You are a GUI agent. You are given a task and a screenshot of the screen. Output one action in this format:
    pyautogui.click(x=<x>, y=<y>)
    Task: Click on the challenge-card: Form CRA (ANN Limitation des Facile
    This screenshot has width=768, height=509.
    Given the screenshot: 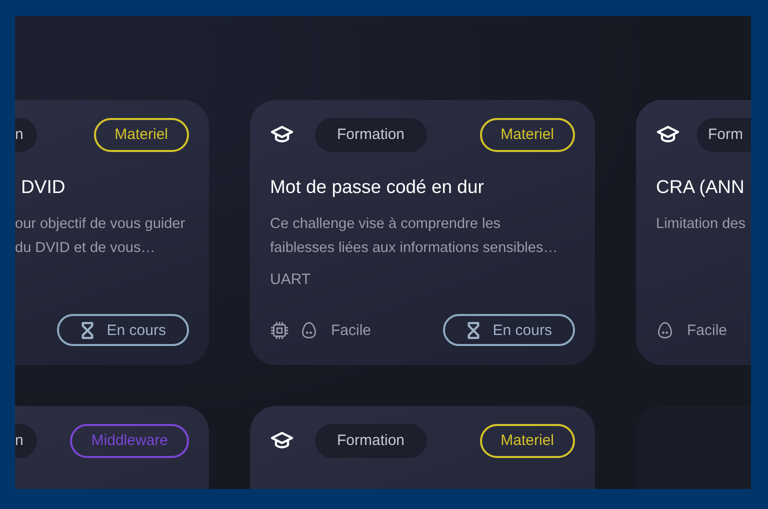 What is the action you would take?
    pyautogui.click(x=693, y=232)
    